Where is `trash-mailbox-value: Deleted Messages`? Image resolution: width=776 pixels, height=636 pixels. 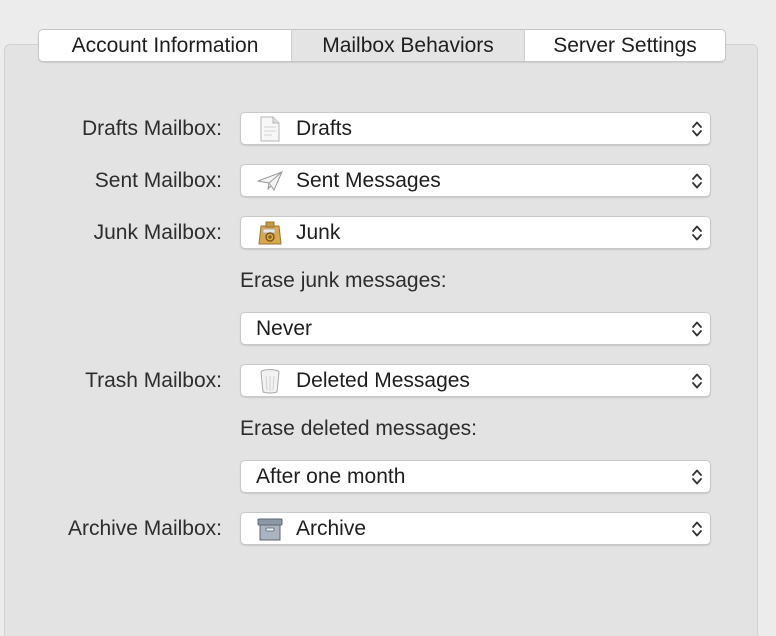
trash-mailbox-value: Deleted Messages is located at coordinates (383, 380).